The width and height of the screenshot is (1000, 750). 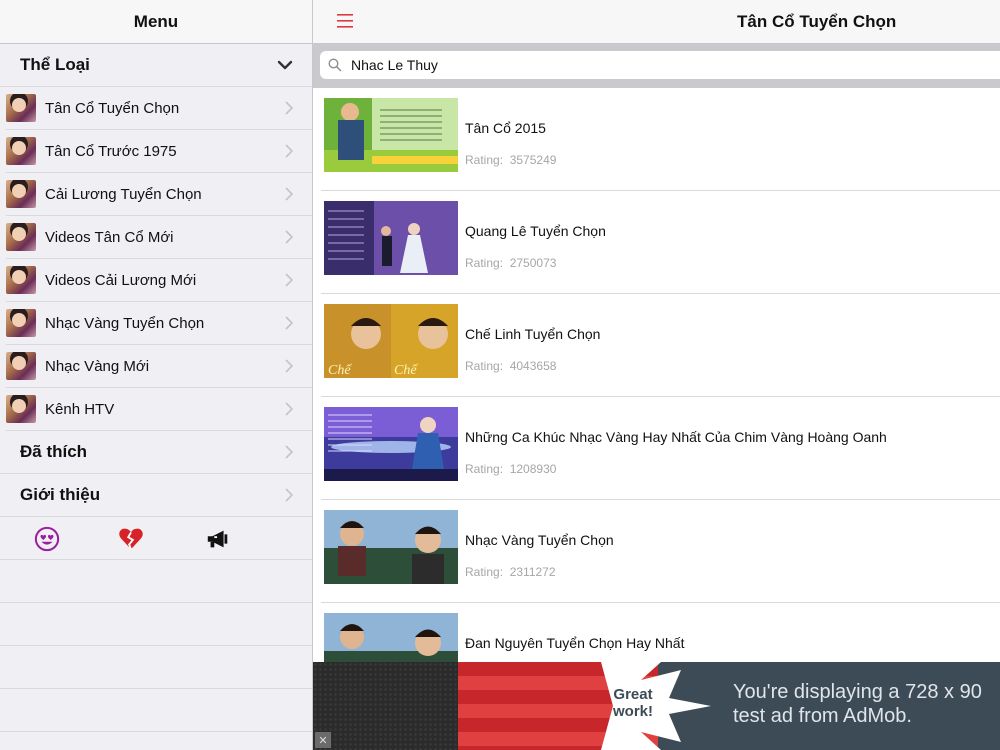 What do you see at coordinates (111, 151) in the screenshot?
I see `category-label: Tân Cổ Trước 1975` at bounding box center [111, 151].